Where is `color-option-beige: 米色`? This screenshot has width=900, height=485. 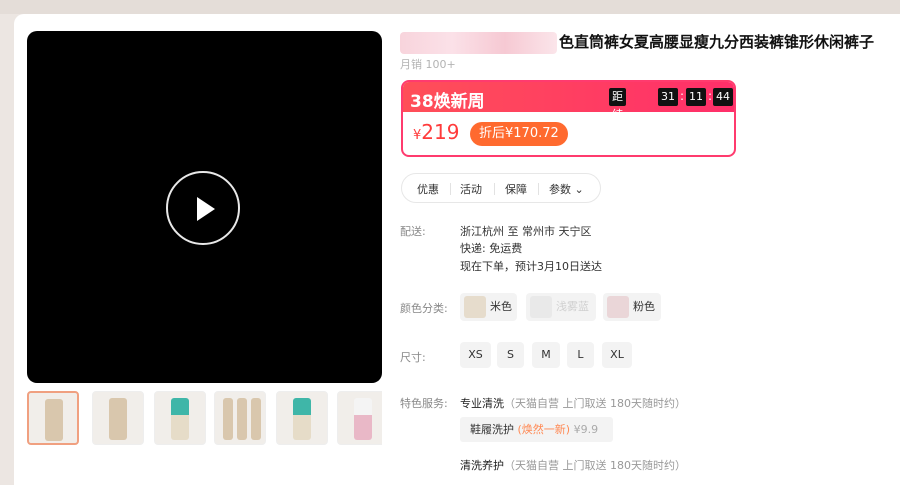 color-option-beige: 米色 is located at coordinates (488, 307).